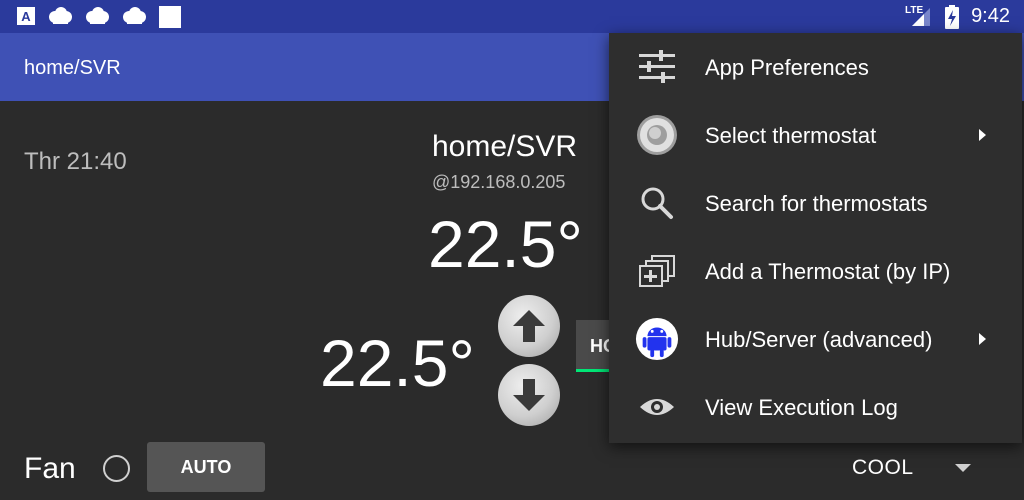 This screenshot has width=1024, height=500. Describe the element at coordinates (72, 68) in the screenshot. I see `app-title: home/SVR` at that location.